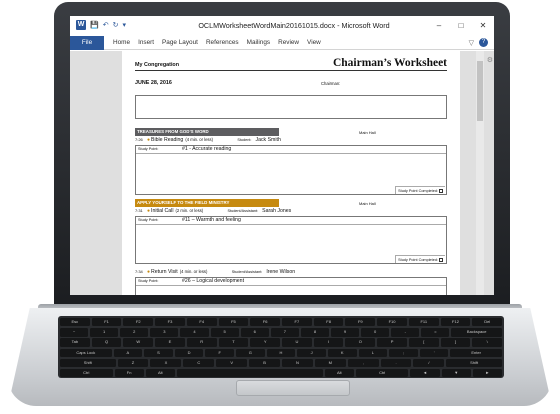  Describe the element at coordinates (139, 210) in the screenshot. I see `part-time: 7:31` at that location.